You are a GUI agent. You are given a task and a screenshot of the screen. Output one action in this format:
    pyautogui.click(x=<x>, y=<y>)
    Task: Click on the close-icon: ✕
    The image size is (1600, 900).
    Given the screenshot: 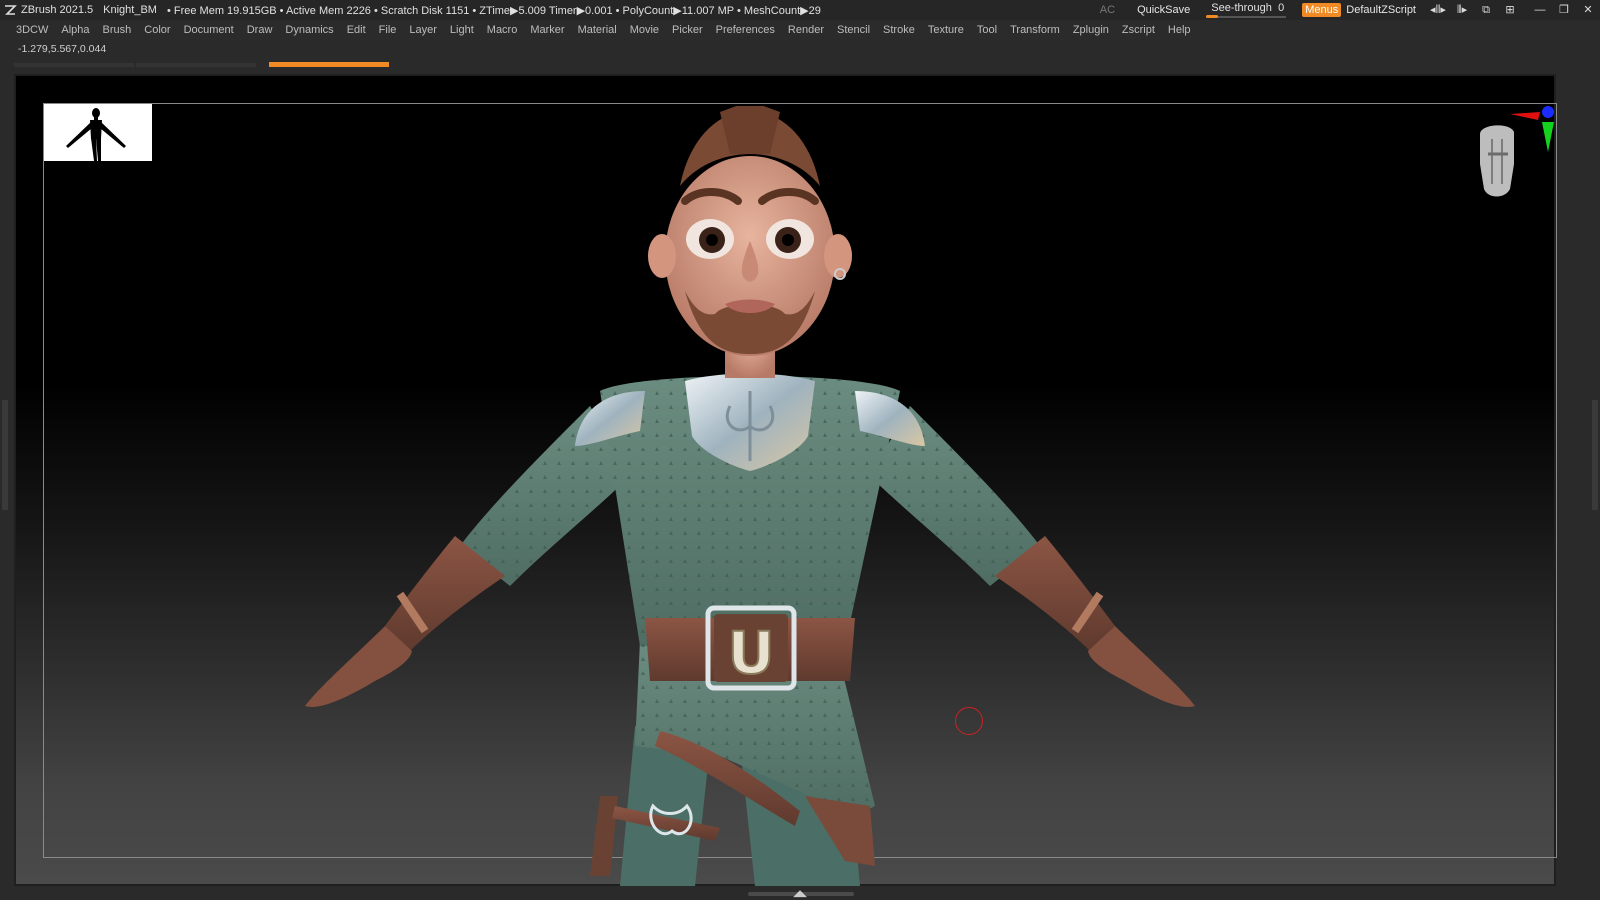 What is the action you would take?
    pyautogui.click(x=1588, y=10)
    